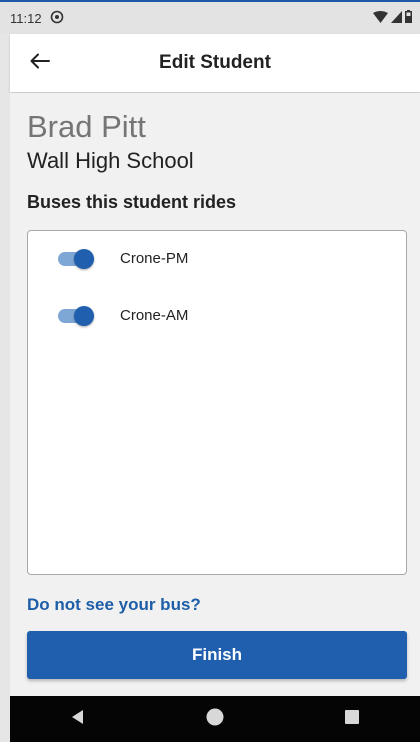 The image size is (420, 742). Describe the element at coordinates (396, 18) in the screenshot. I see `signal-icon` at that location.